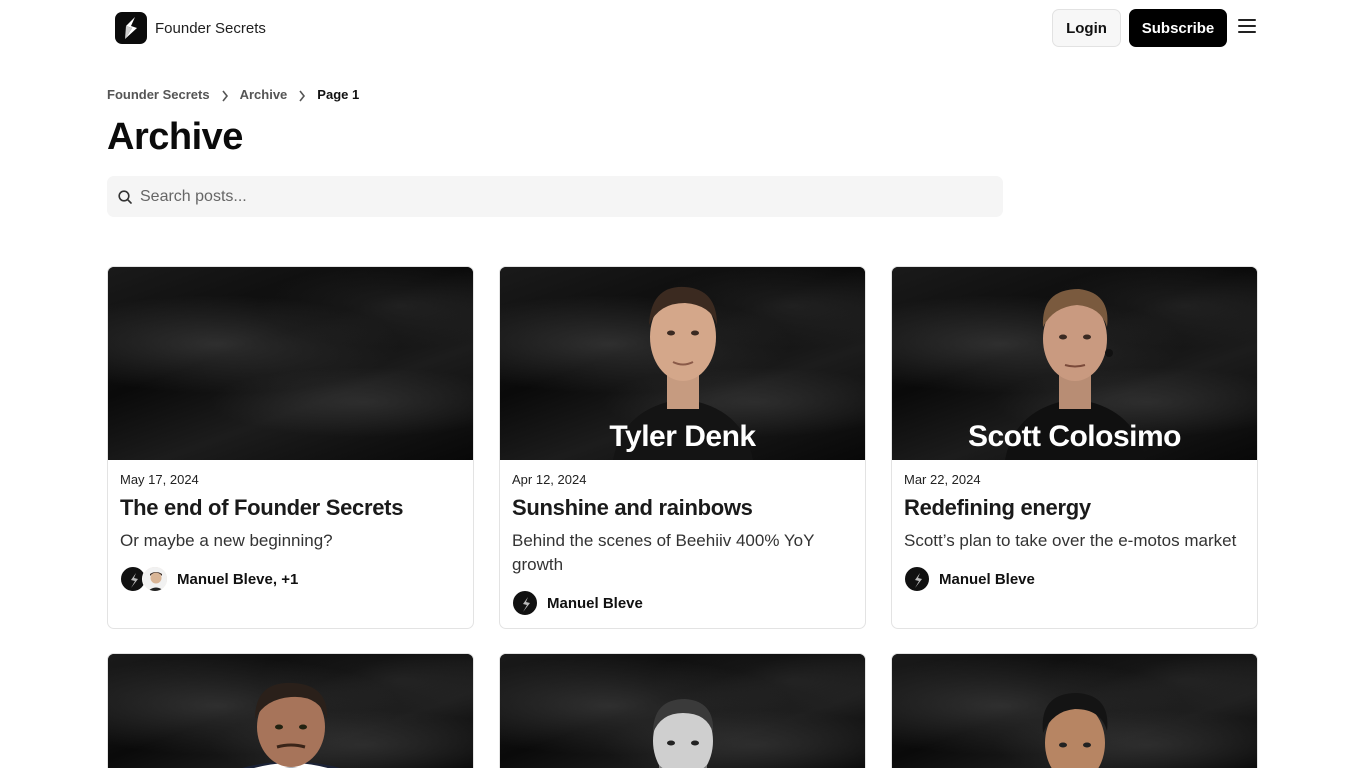  Describe the element at coordinates (158, 94) in the screenshot. I see `breadcrumb-item-home: Founder Secrets` at that location.